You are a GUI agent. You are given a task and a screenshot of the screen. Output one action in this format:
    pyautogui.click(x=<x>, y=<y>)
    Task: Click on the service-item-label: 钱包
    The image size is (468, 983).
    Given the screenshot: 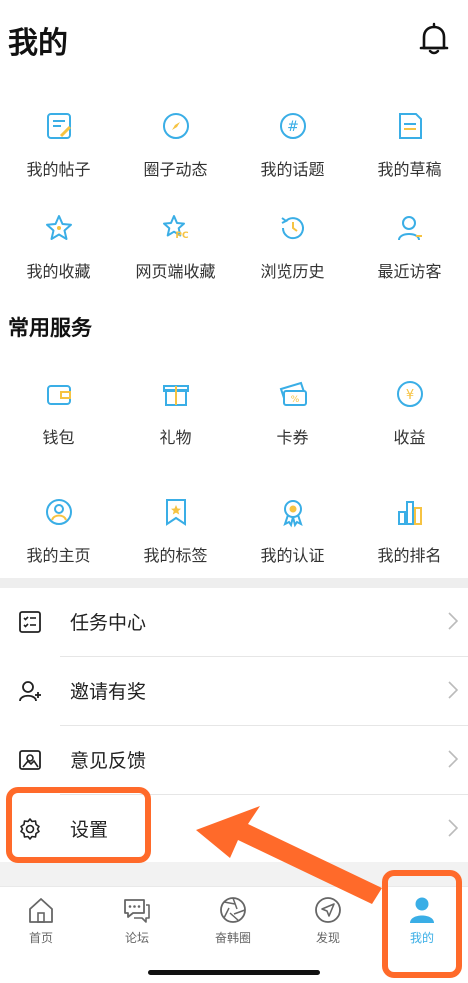 What is the action you would take?
    pyautogui.click(x=58, y=437)
    